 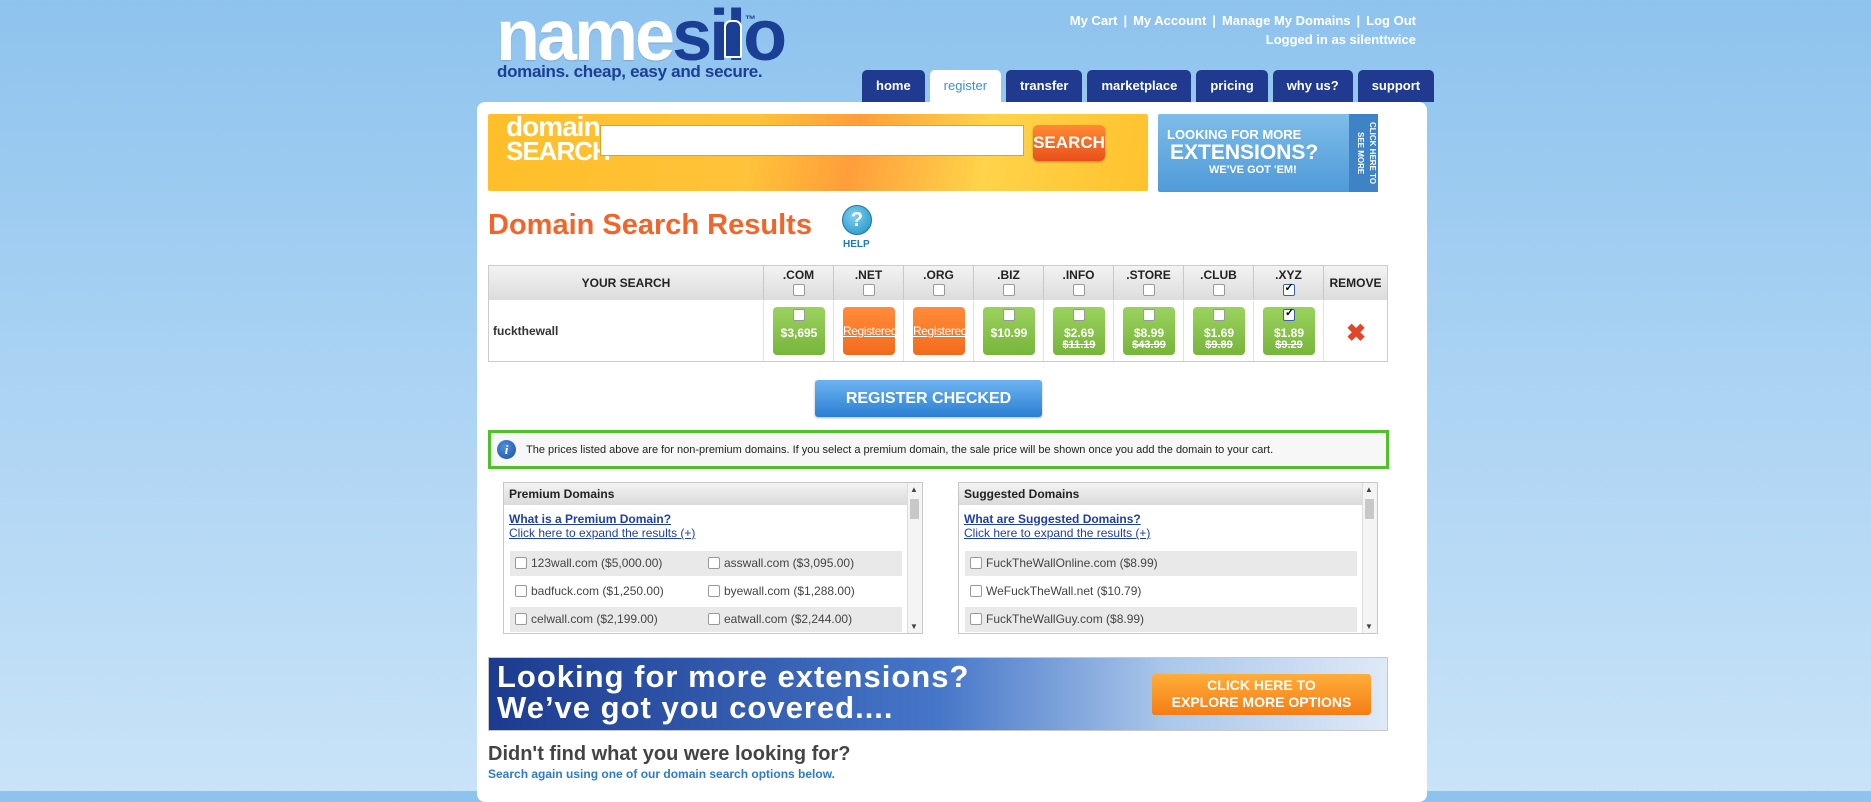 I want to click on help-icon: ?, so click(x=857, y=220).